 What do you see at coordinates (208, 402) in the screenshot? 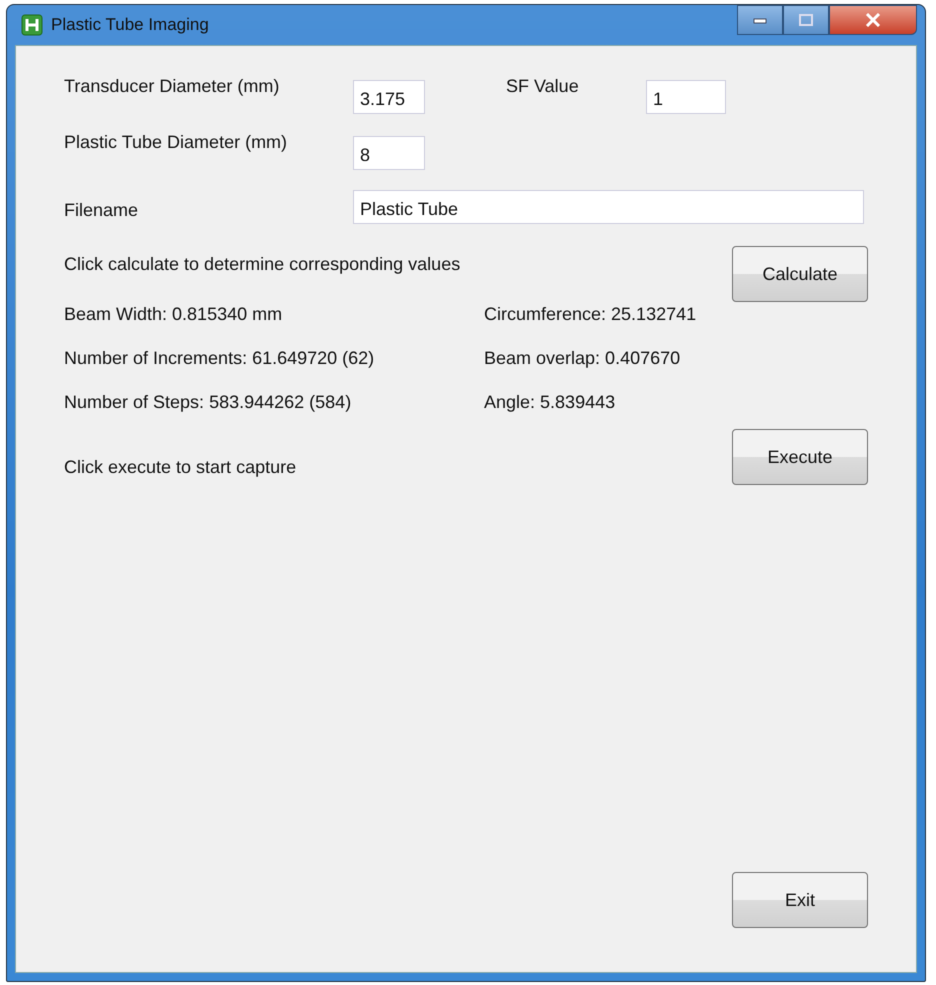
I see `result-text: Number of Steps: 583.944262 (584)` at bounding box center [208, 402].